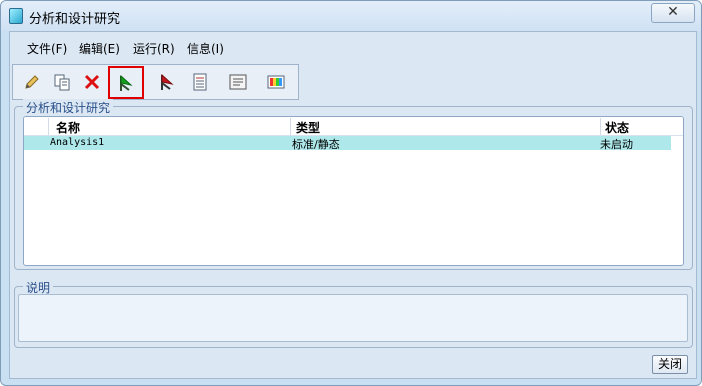 The image size is (702, 386). I want to click on delete-button, so click(92, 82).